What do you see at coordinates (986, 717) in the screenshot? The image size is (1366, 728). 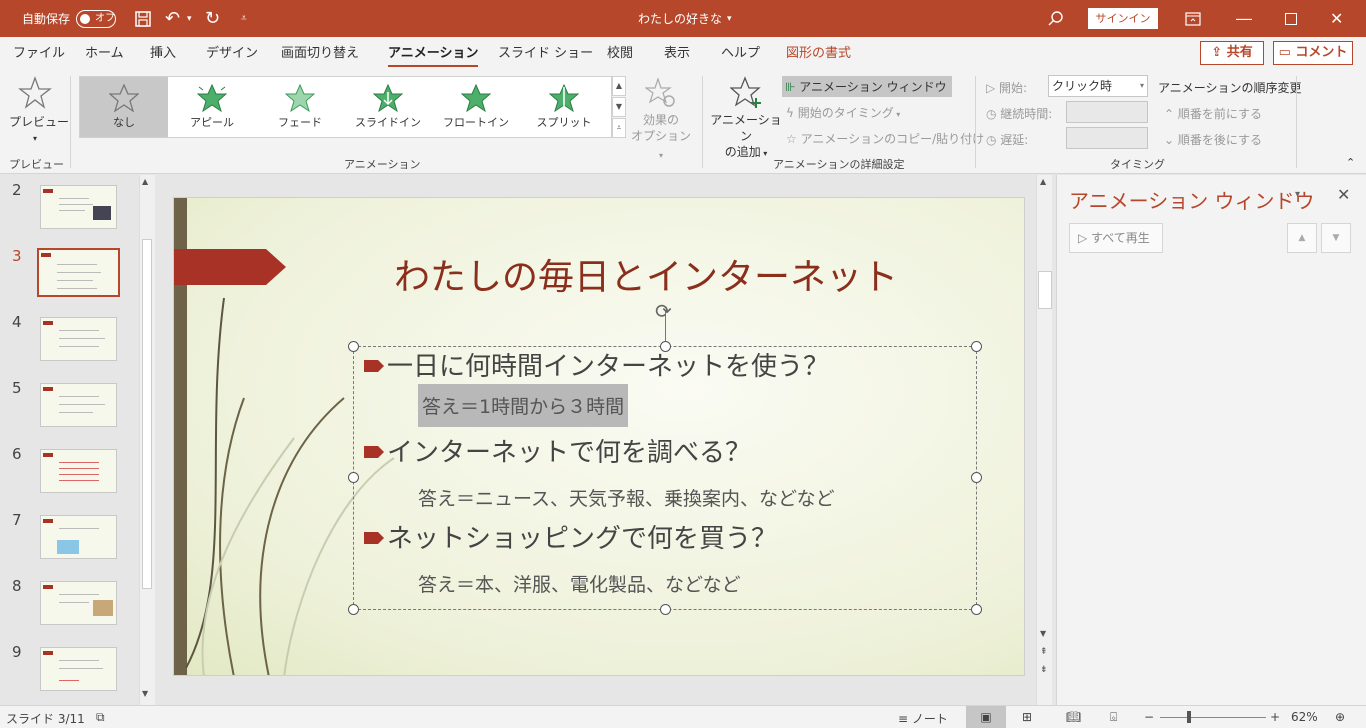 I see `normal-view-icon: ▣` at bounding box center [986, 717].